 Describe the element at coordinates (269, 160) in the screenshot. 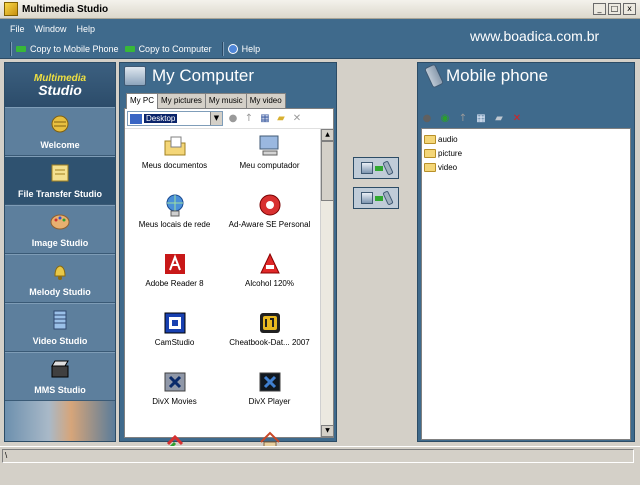

I see `file-item: Meu computador` at that location.